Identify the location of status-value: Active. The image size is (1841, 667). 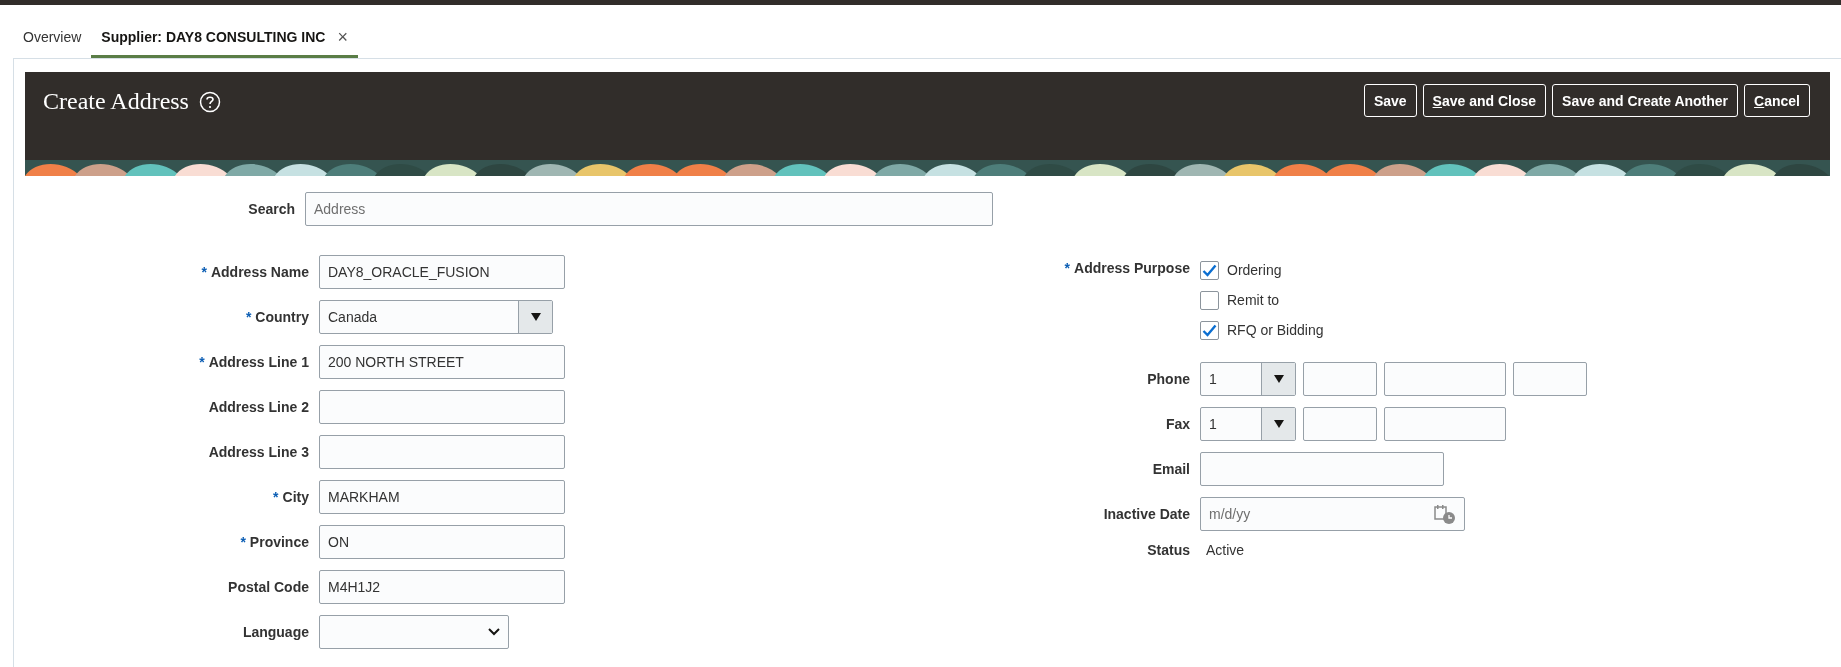
(1225, 550).